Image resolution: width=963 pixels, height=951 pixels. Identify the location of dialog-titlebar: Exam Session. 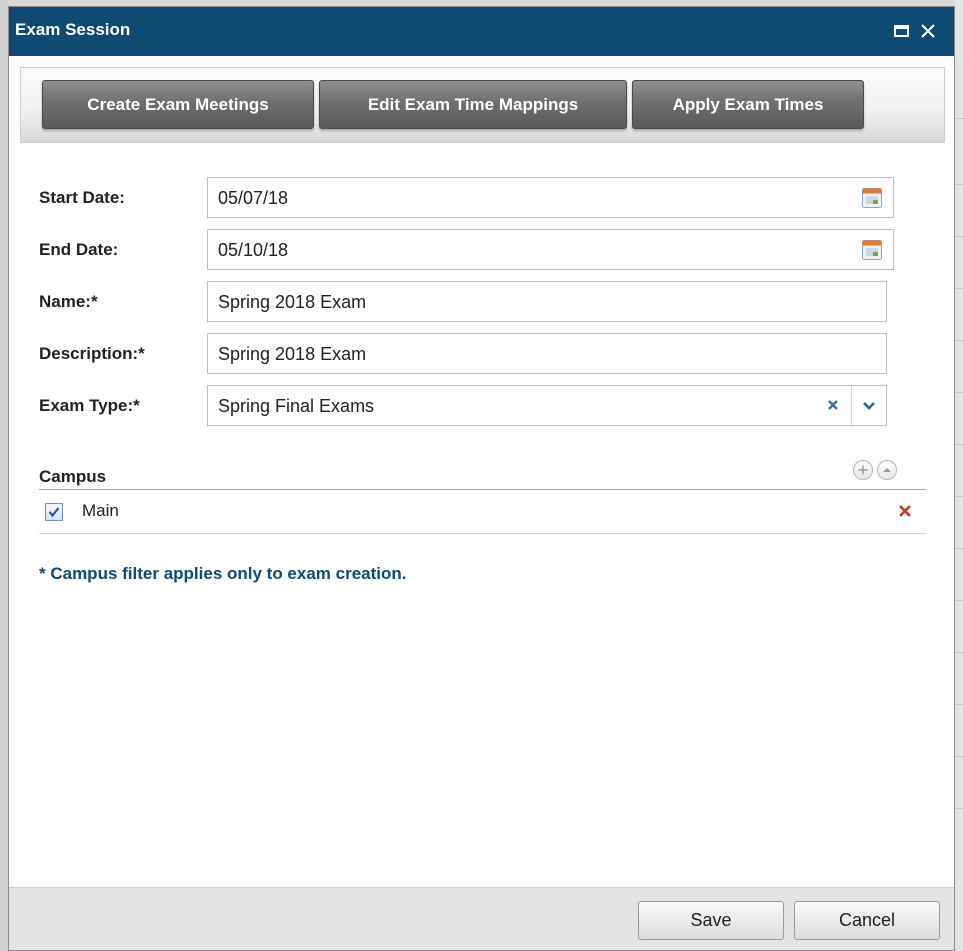
(481, 31).